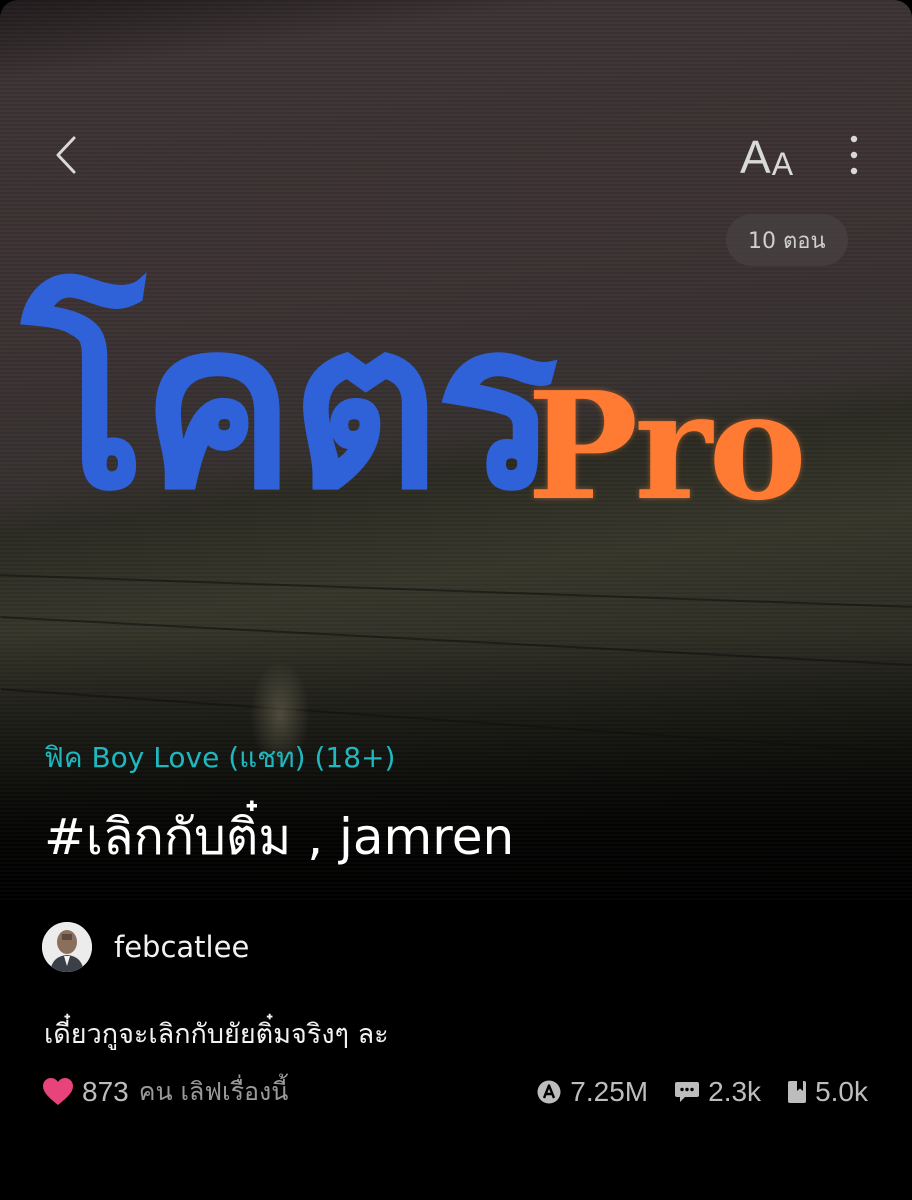 The image size is (912, 1200). Describe the element at coordinates (219, 758) in the screenshot. I see `story-category: ฟิค Boy Love (แชท) (18+)` at that location.